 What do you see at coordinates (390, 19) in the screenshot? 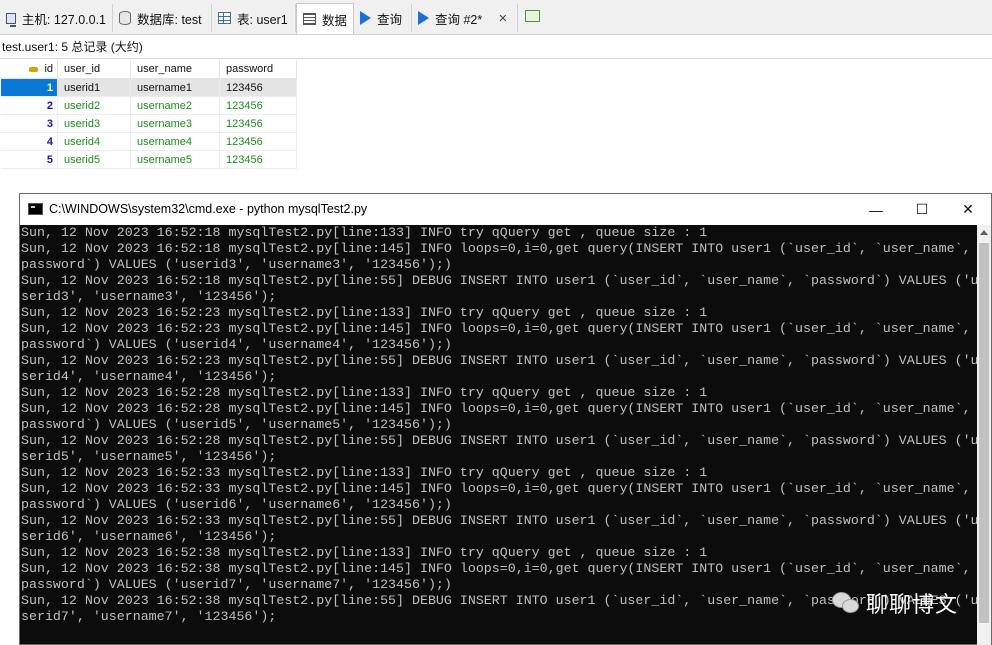
I see `tab-query-label: 查询` at bounding box center [390, 19].